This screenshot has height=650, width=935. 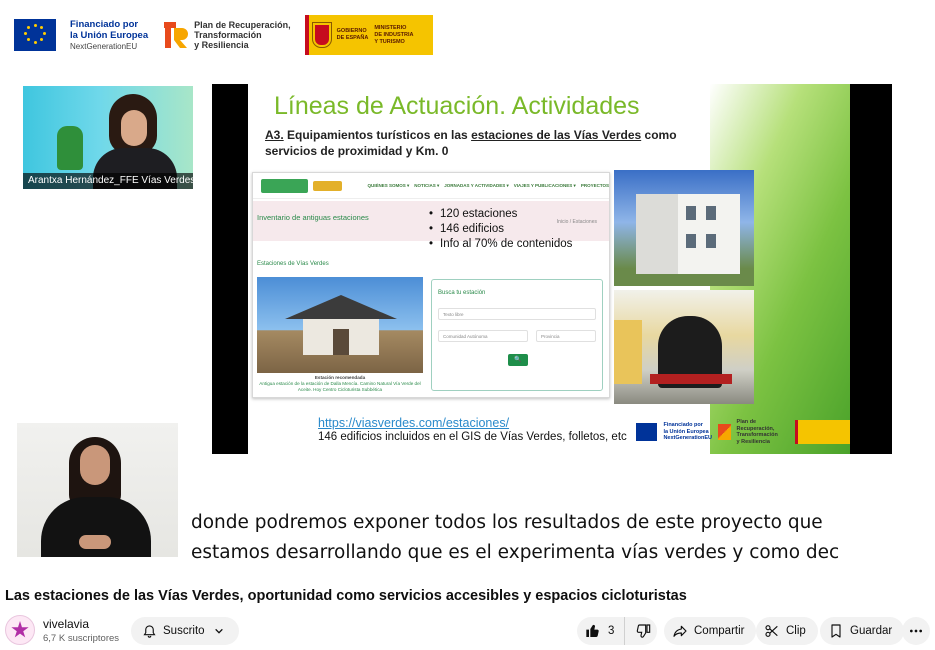 What do you see at coordinates (822, 432) in the screenshot?
I see `gobierno-espana-logo` at bounding box center [822, 432].